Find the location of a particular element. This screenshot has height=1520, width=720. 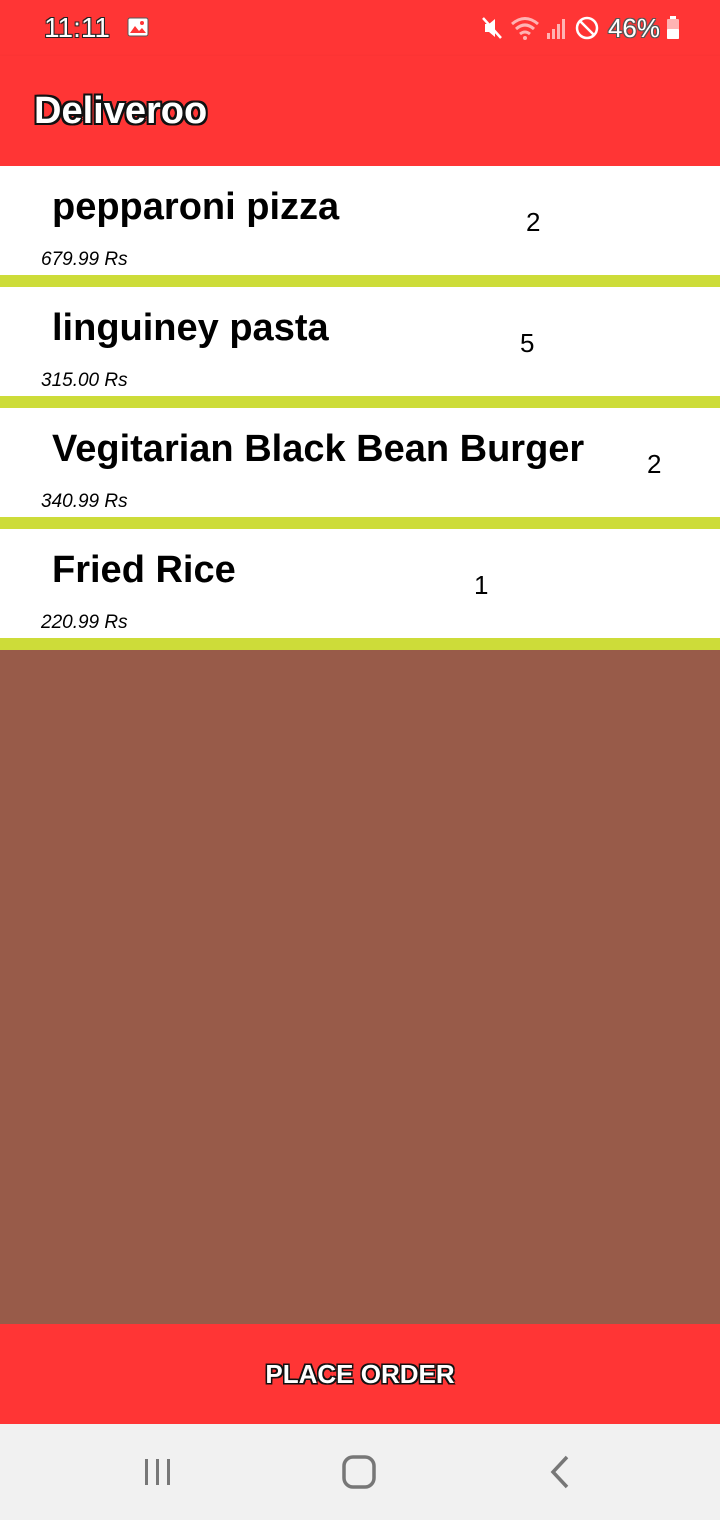

back-button is located at coordinates (560, 1472).